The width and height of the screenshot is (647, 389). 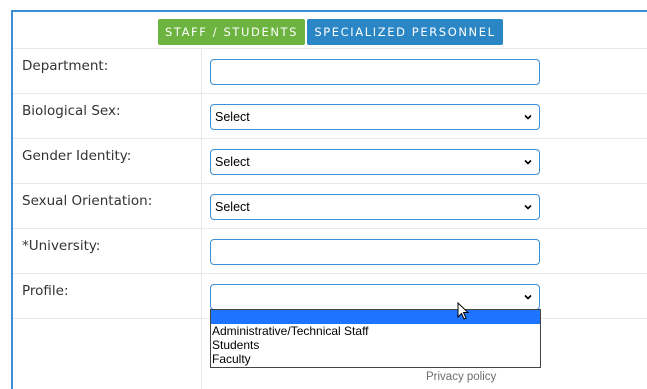 I want to click on profile-option-faculty: Faculty, so click(x=375, y=359).